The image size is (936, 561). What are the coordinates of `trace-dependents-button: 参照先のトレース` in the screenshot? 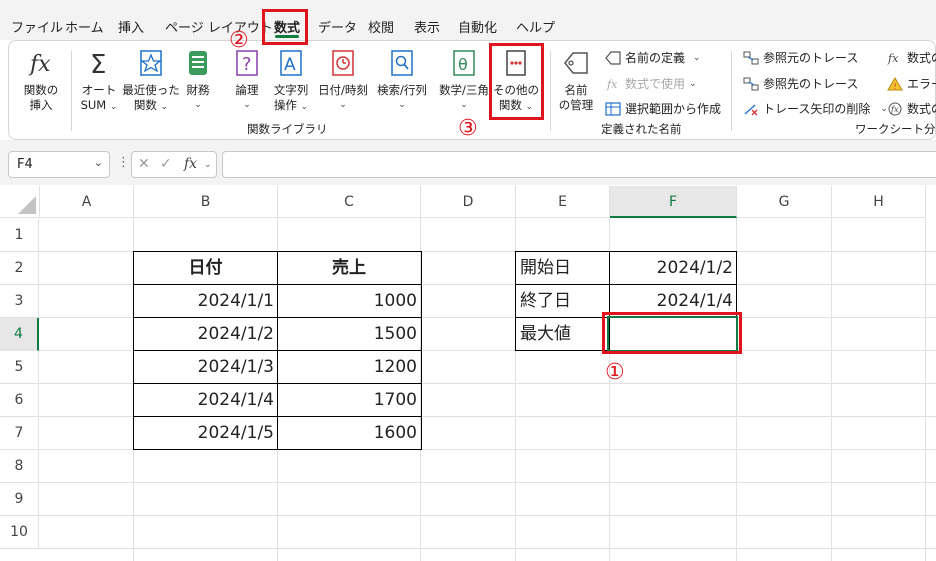 It's located at (800, 83).